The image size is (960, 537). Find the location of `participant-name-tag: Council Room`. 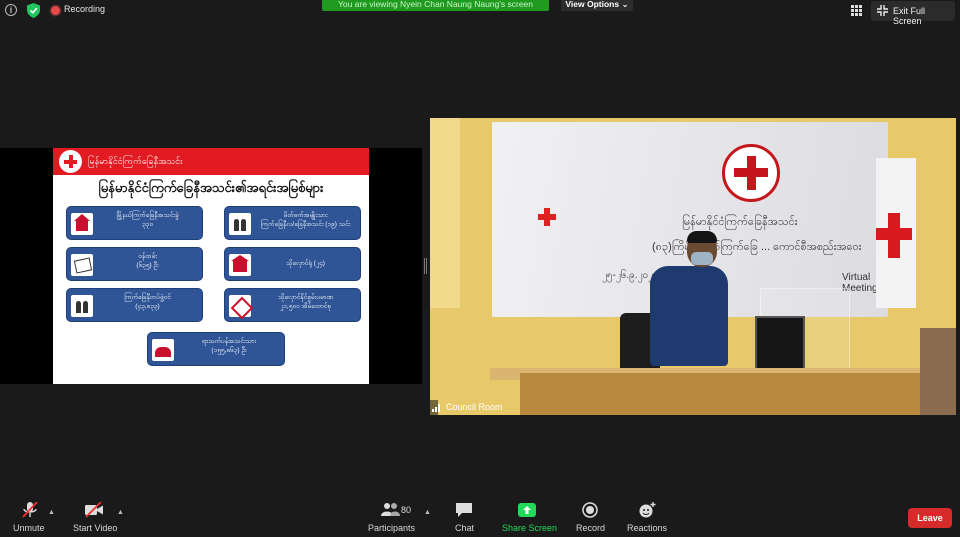

participant-name-tag: Council Room is located at coordinates (466, 407).